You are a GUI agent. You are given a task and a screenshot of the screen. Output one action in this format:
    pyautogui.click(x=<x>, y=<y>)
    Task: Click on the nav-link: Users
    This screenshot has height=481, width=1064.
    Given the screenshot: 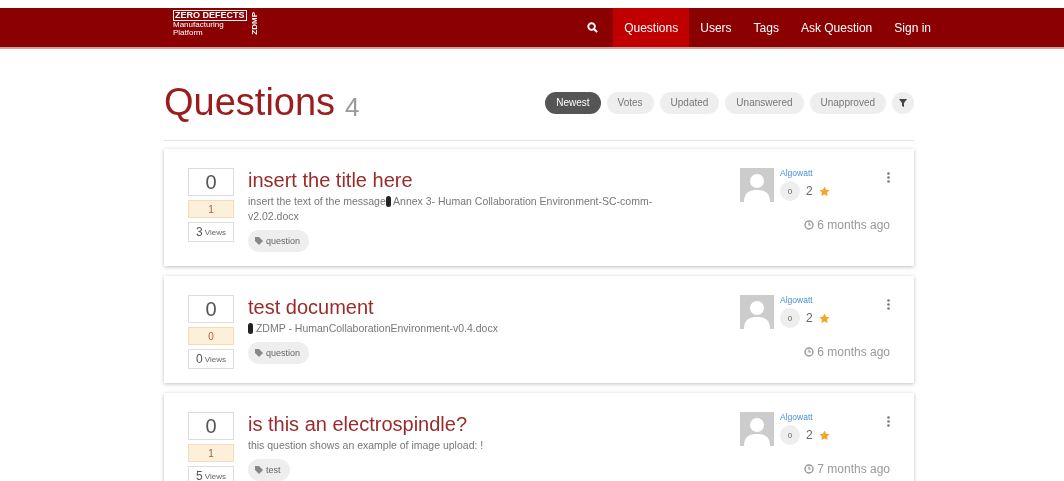 What is the action you would take?
    pyautogui.click(x=716, y=27)
    